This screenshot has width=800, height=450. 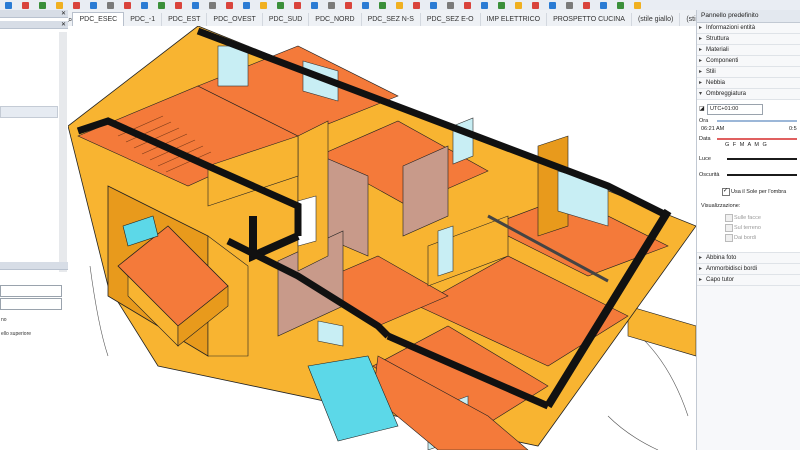 I want to click on section-fog: Nebbia, so click(x=748, y=83).